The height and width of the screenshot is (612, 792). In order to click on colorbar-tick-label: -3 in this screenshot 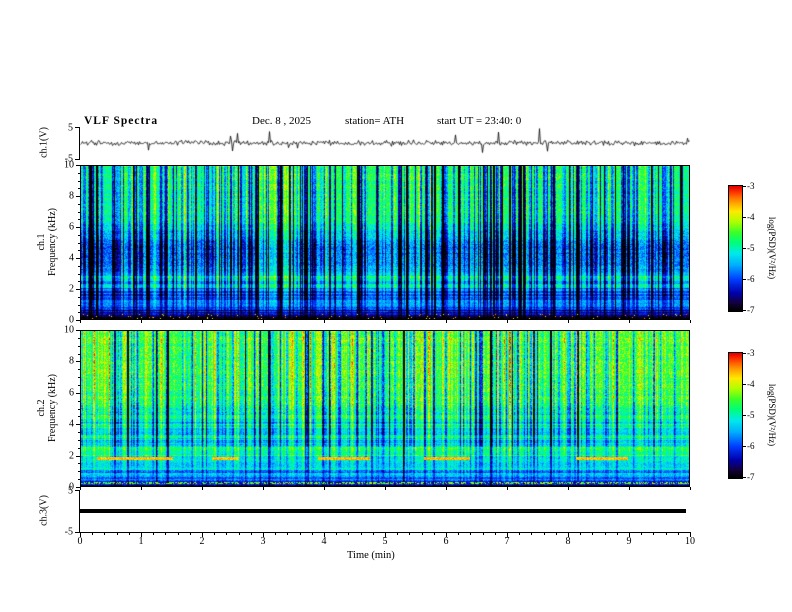, I will do `click(751, 186)`.